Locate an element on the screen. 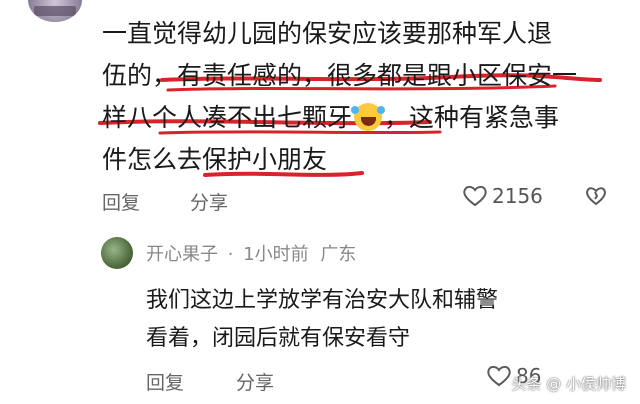 The image size is (640, 404). reply-reply-button: 回复 is located at coordinates (165, 381).